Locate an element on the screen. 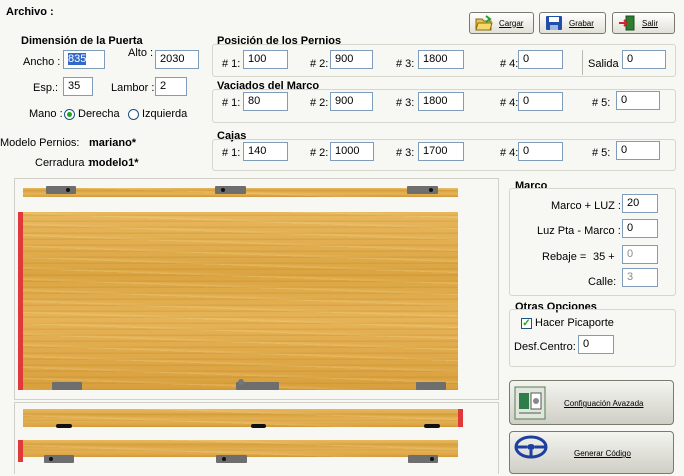 This screenshot has width=684, height=476. salir-label: Salir is located at coordinates (650, 23).